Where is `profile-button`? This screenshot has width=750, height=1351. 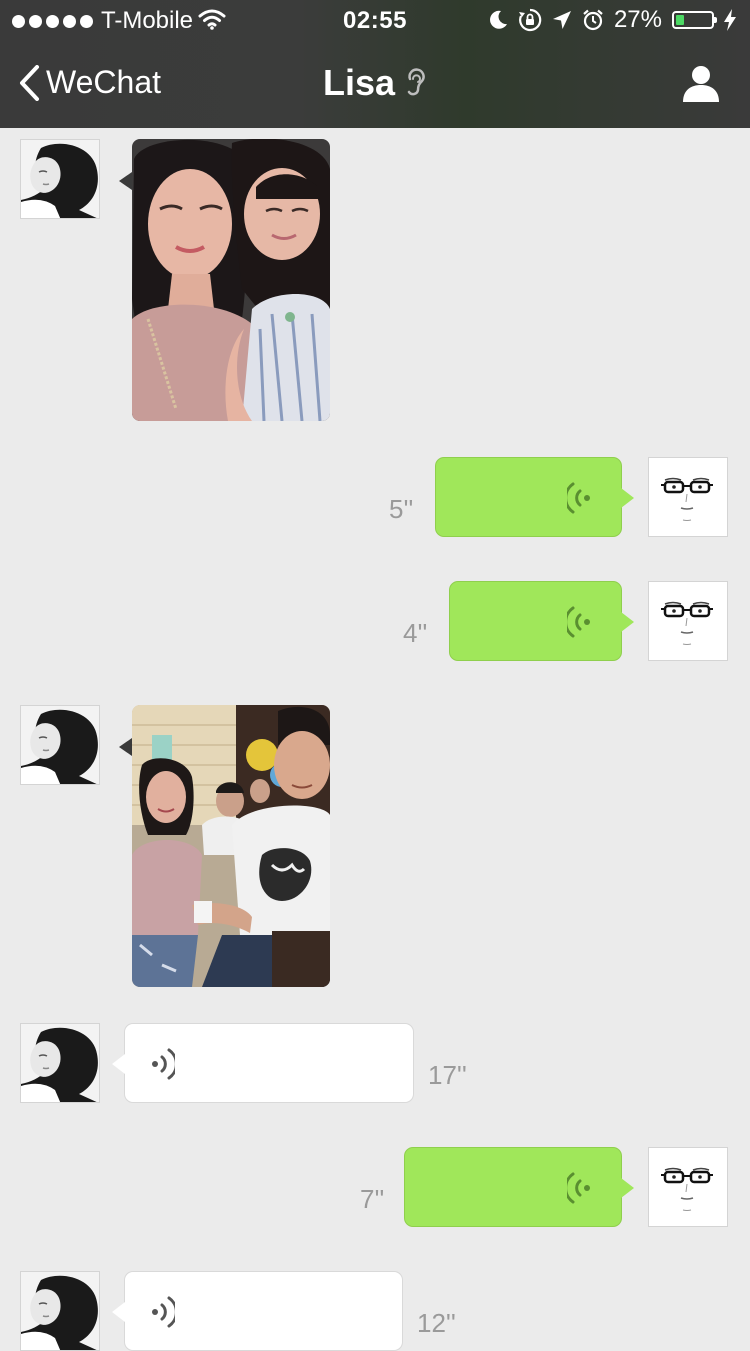 profile-button is located at coordinates (701, 85).